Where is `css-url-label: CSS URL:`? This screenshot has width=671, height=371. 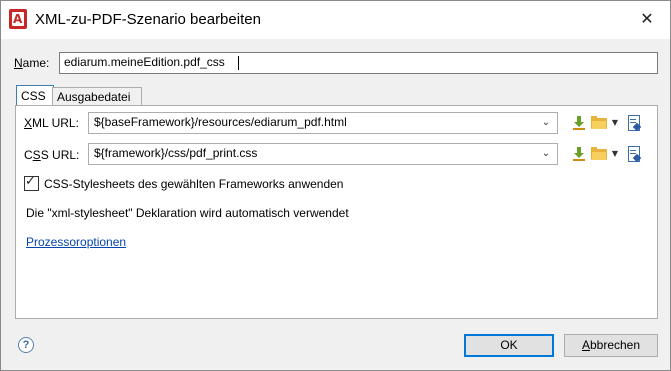 css-url-label: CSS URL: is located at coordinates (52, 155).